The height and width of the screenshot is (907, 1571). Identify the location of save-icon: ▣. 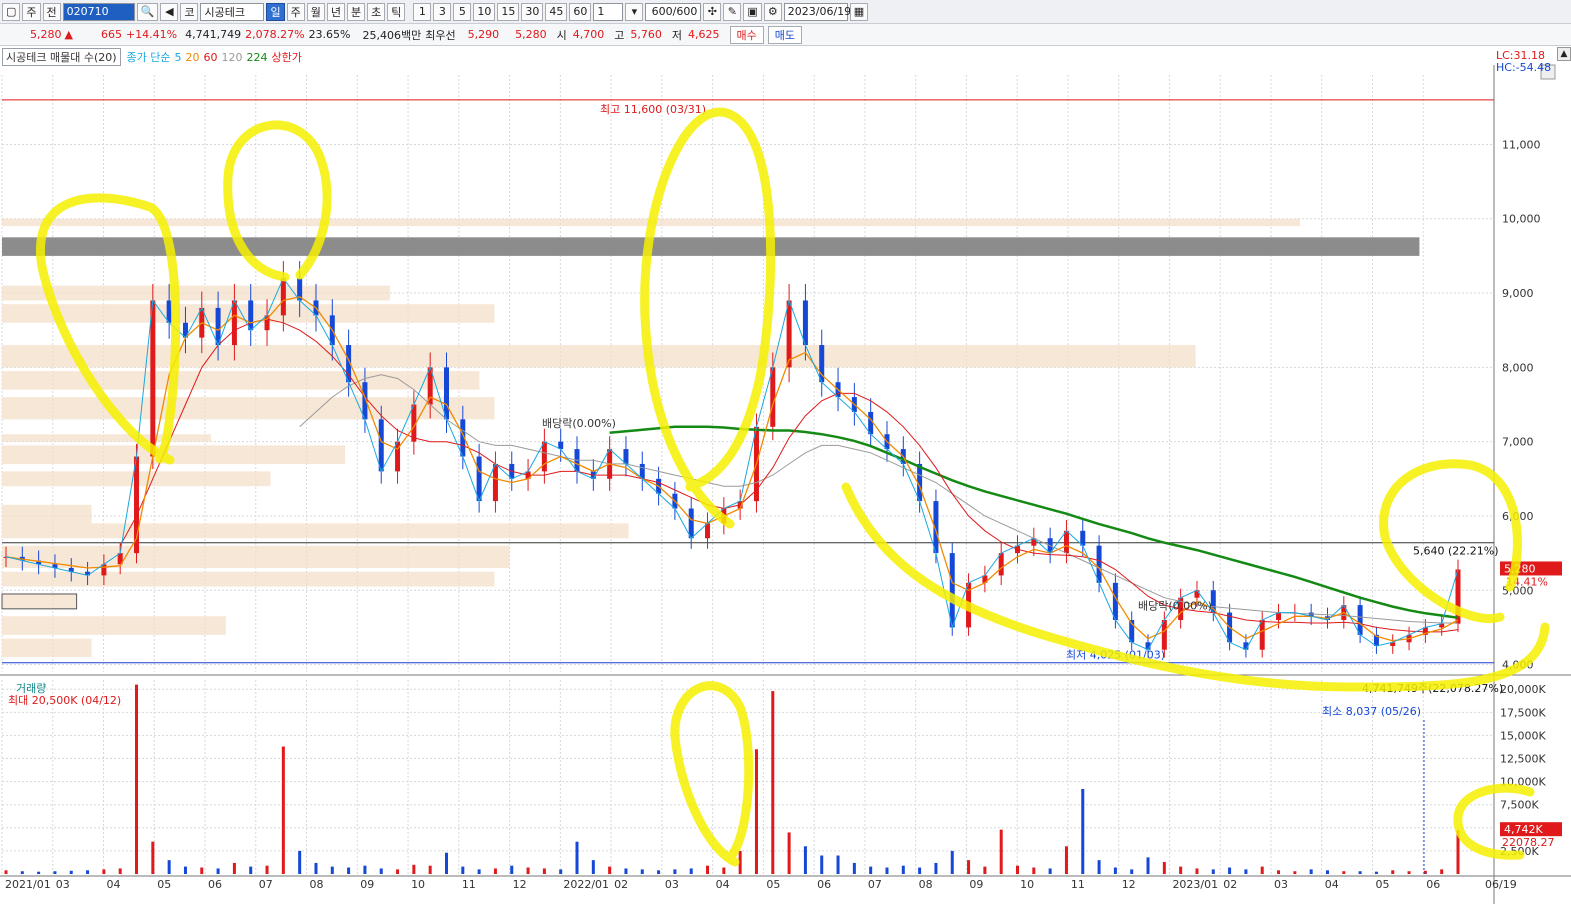
(752, 11).